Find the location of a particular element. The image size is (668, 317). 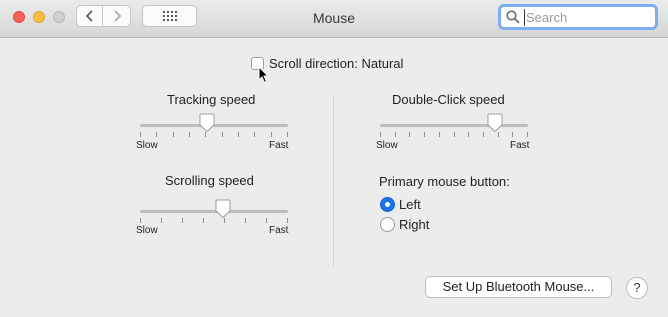

search-icon is located at coordinates (513, 17).